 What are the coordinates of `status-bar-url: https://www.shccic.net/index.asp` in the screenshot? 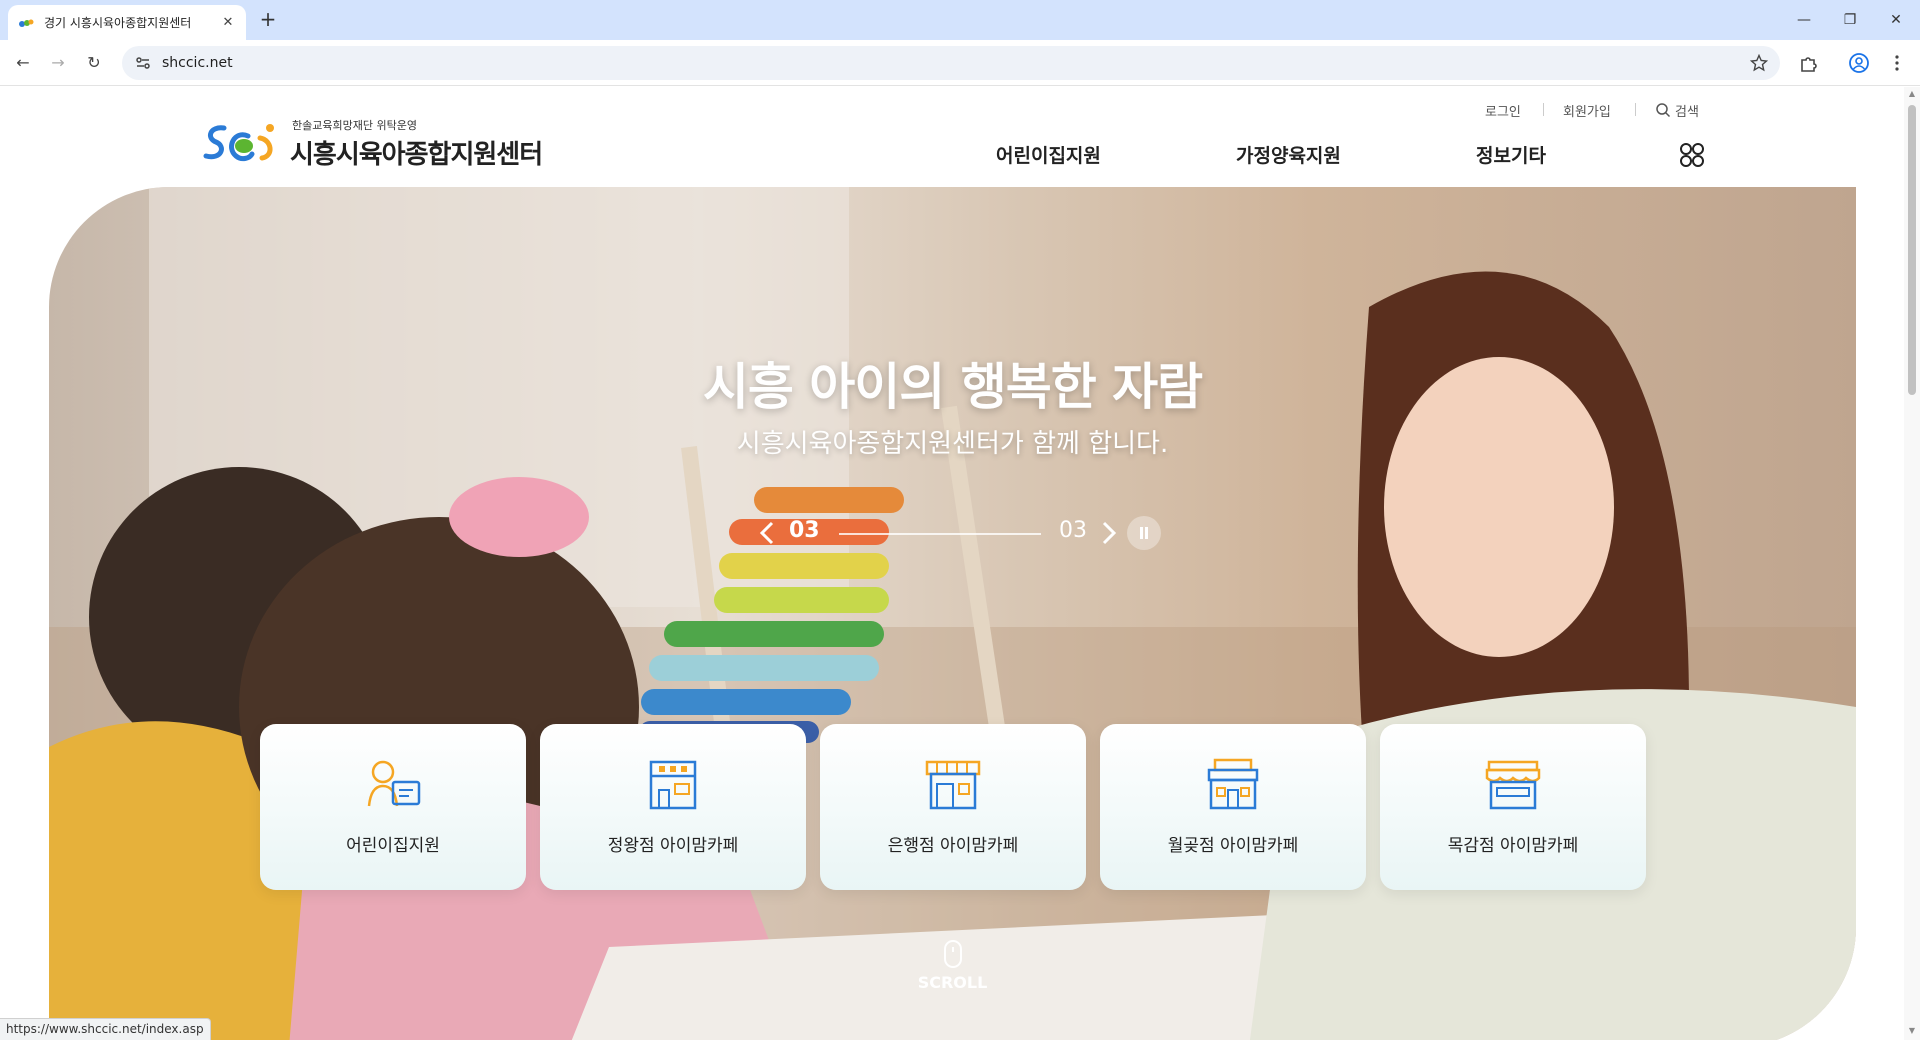 It's located at (105, 1029).